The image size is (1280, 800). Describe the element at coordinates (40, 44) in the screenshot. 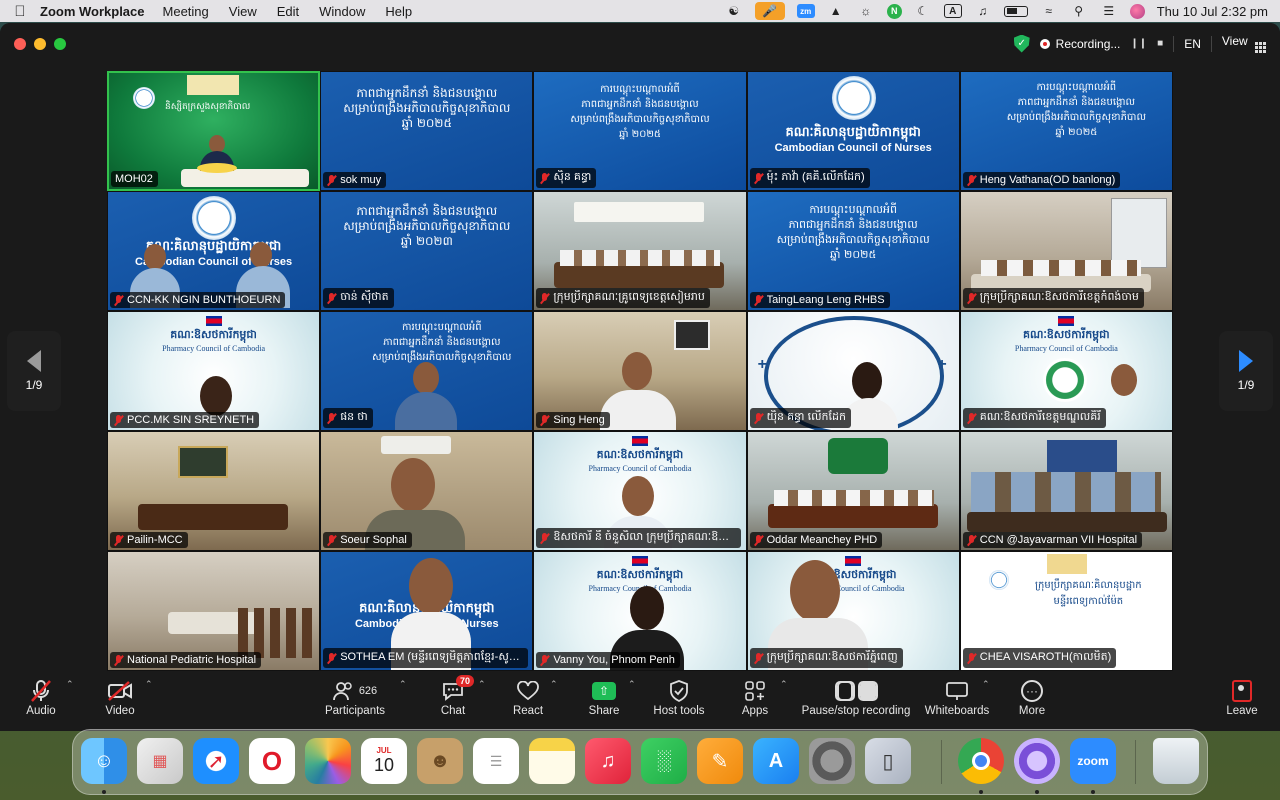

I see `minimize-window-button` at that location.